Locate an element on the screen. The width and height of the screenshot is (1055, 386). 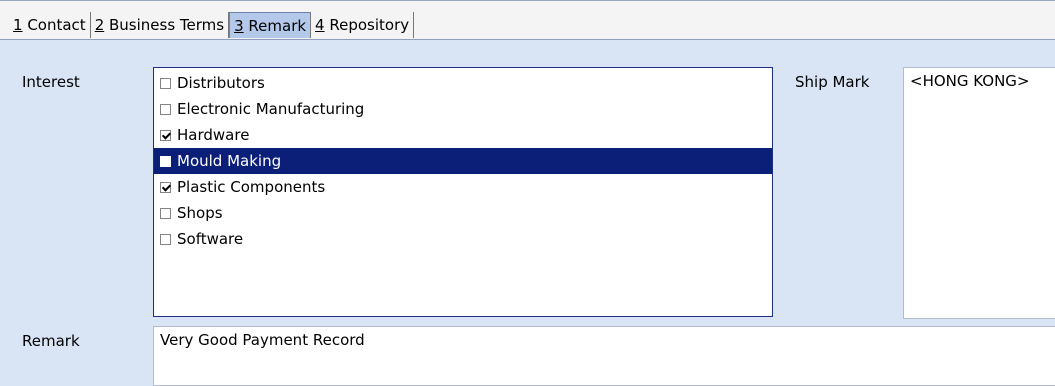
tab-repository: 4 Repository is located at coordinates (363, 25).